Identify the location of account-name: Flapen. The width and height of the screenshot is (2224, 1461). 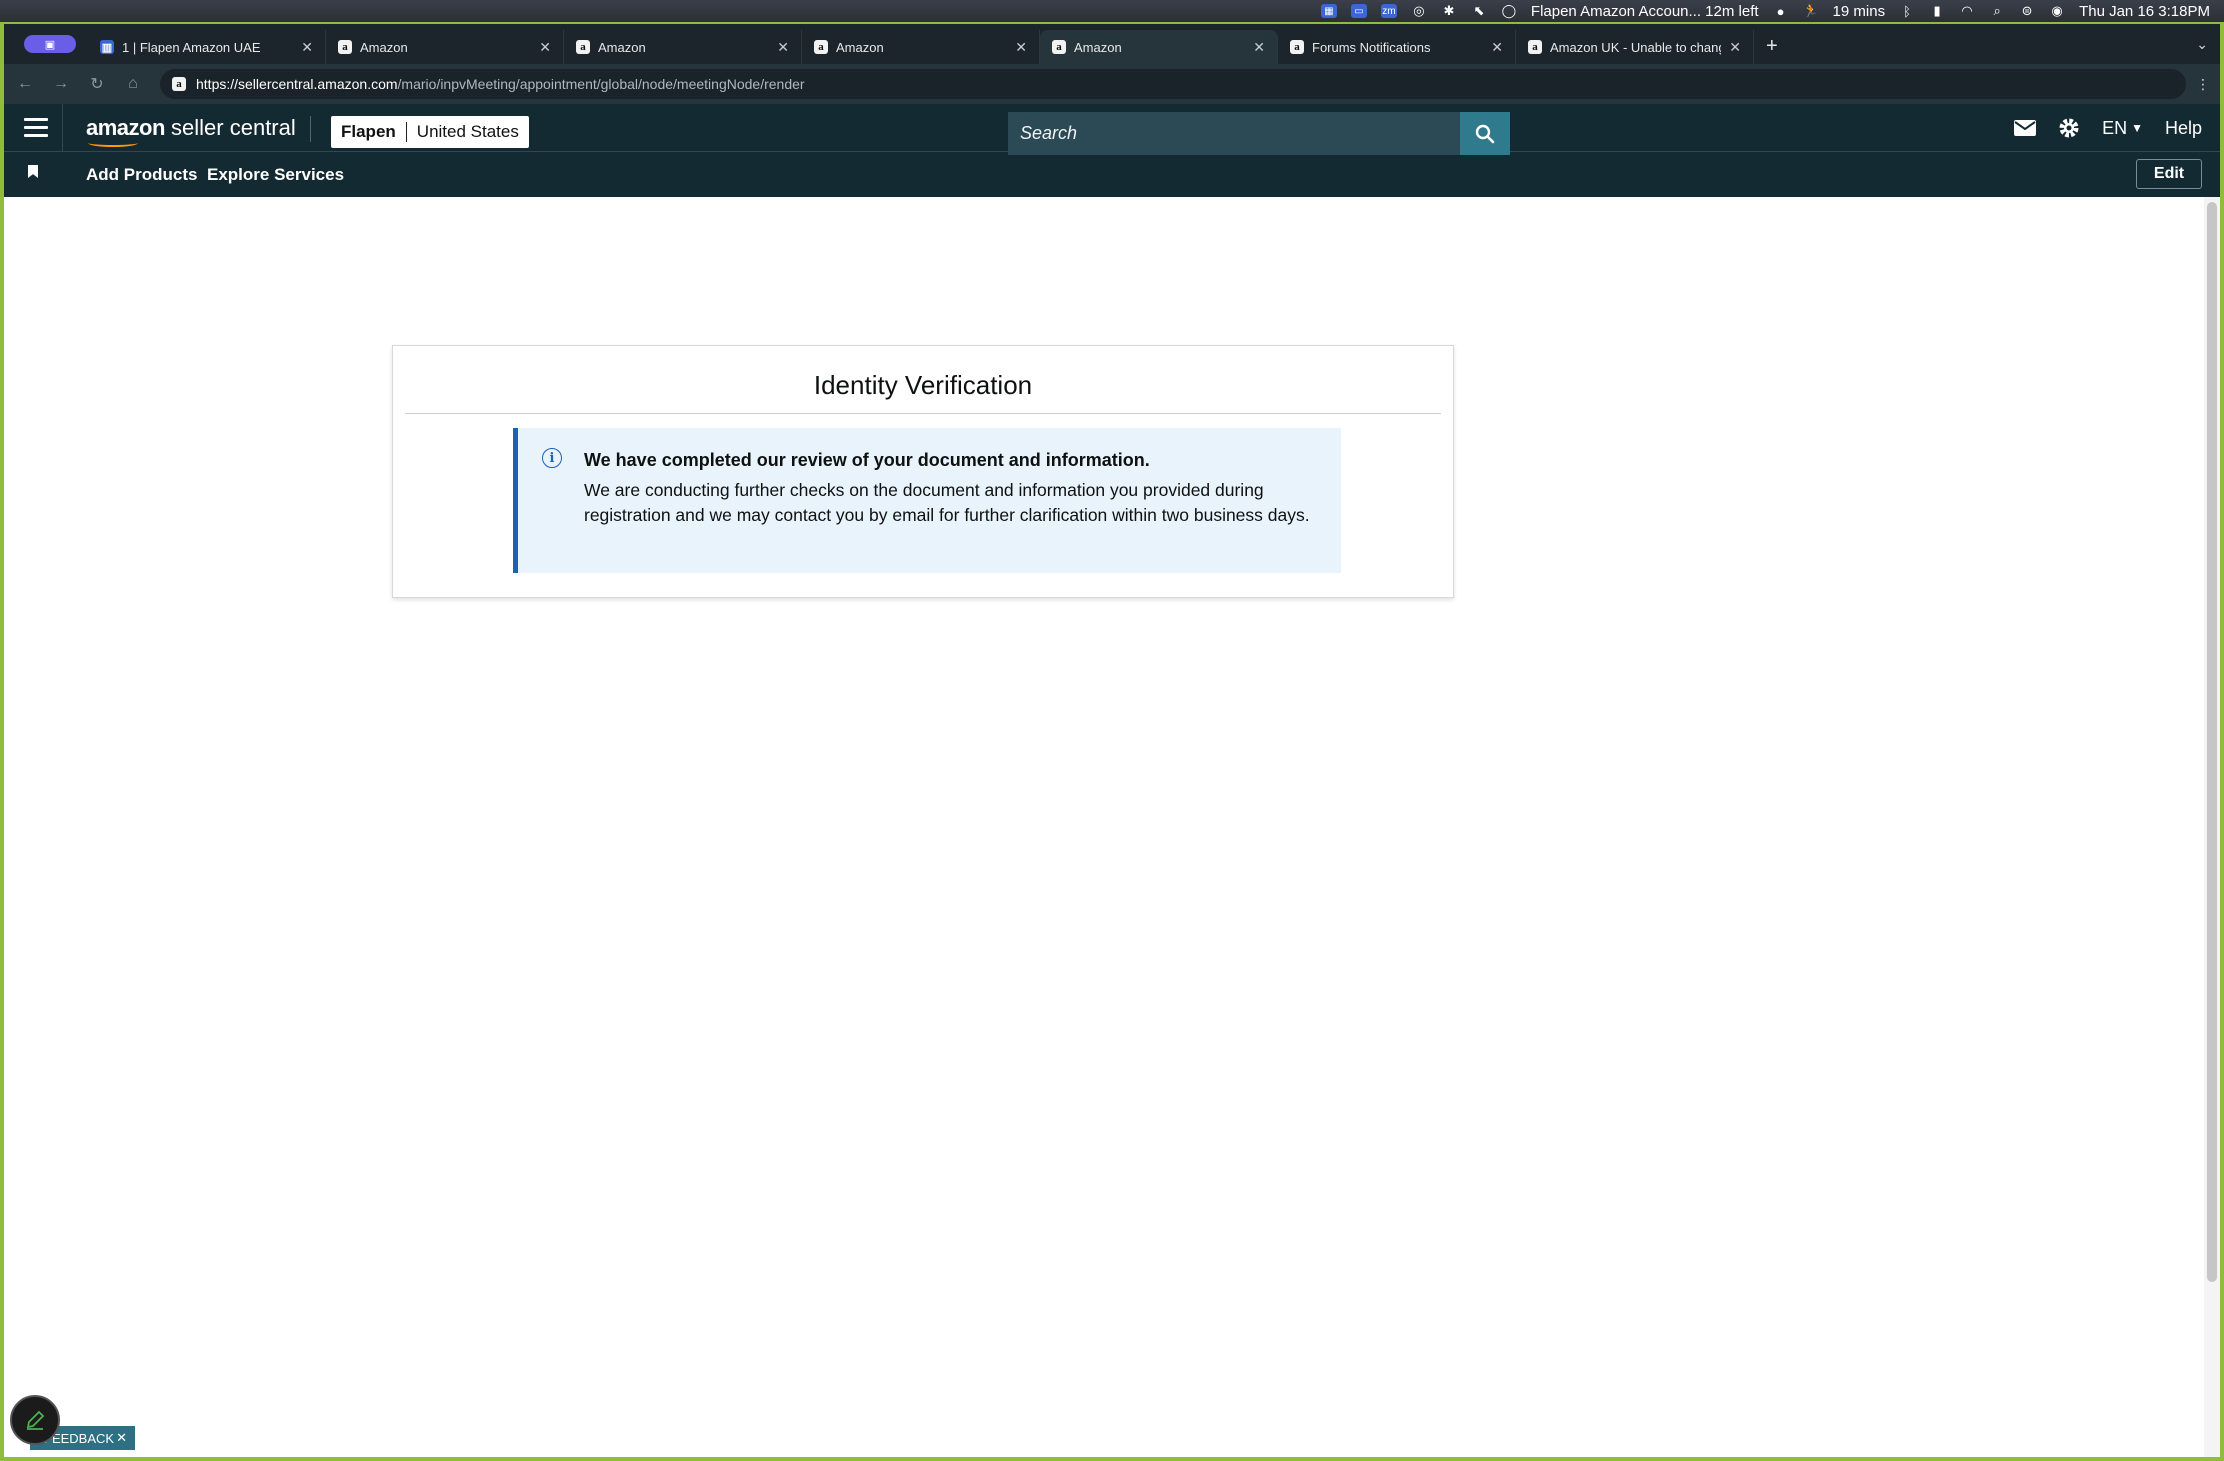
(369, 132).